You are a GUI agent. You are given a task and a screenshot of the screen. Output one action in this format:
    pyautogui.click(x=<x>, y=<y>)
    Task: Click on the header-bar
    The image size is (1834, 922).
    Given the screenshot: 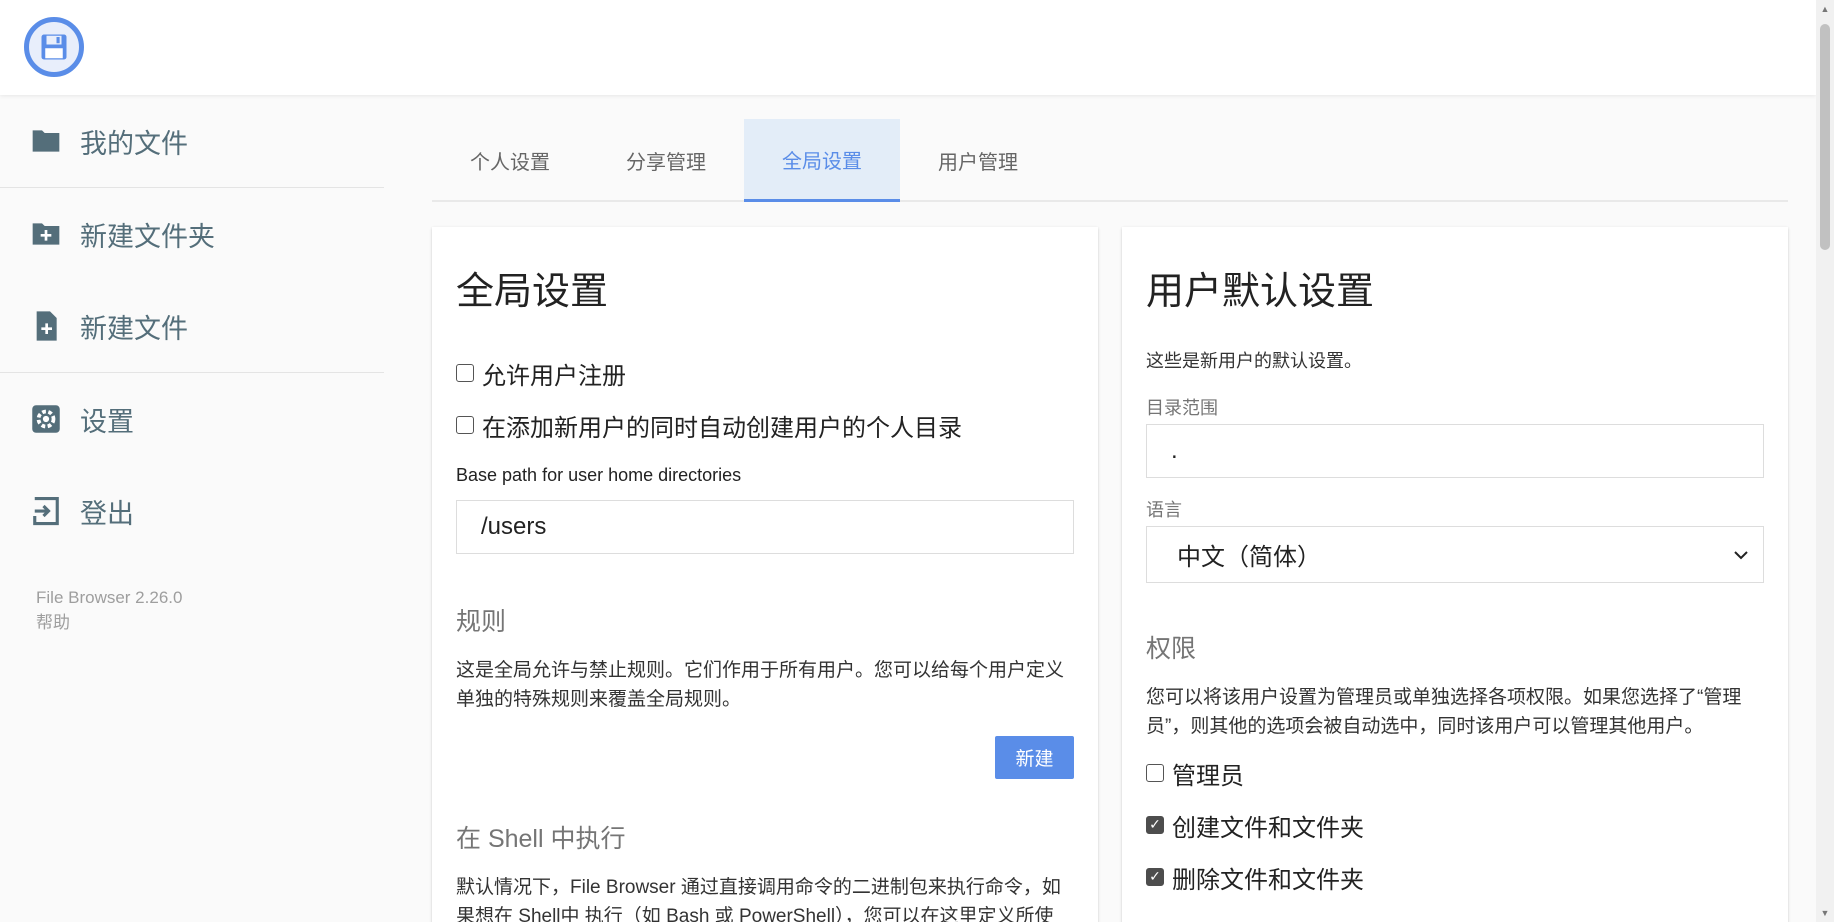 What is the action you would take?
    pyautogui.click(x=908, y=47)
    